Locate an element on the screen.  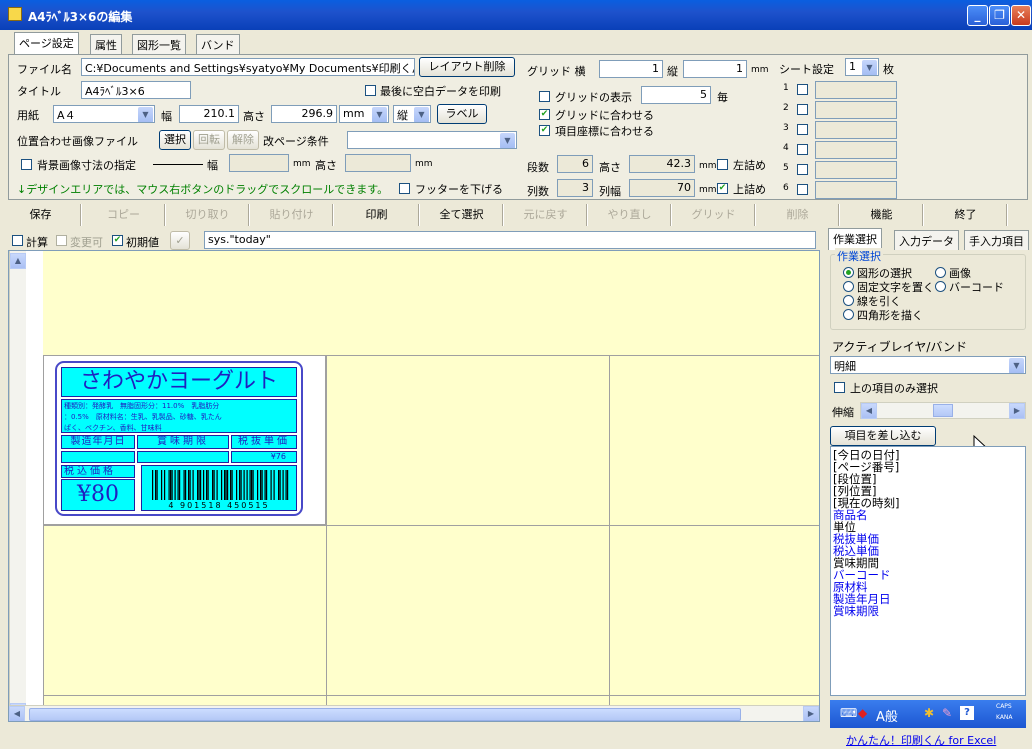
bg-width-field is located at coordinates (259, 163).